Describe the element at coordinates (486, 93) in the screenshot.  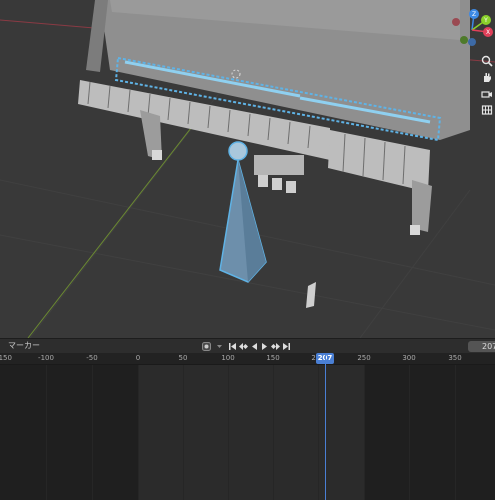
I see `camera-view-icon` at that location.